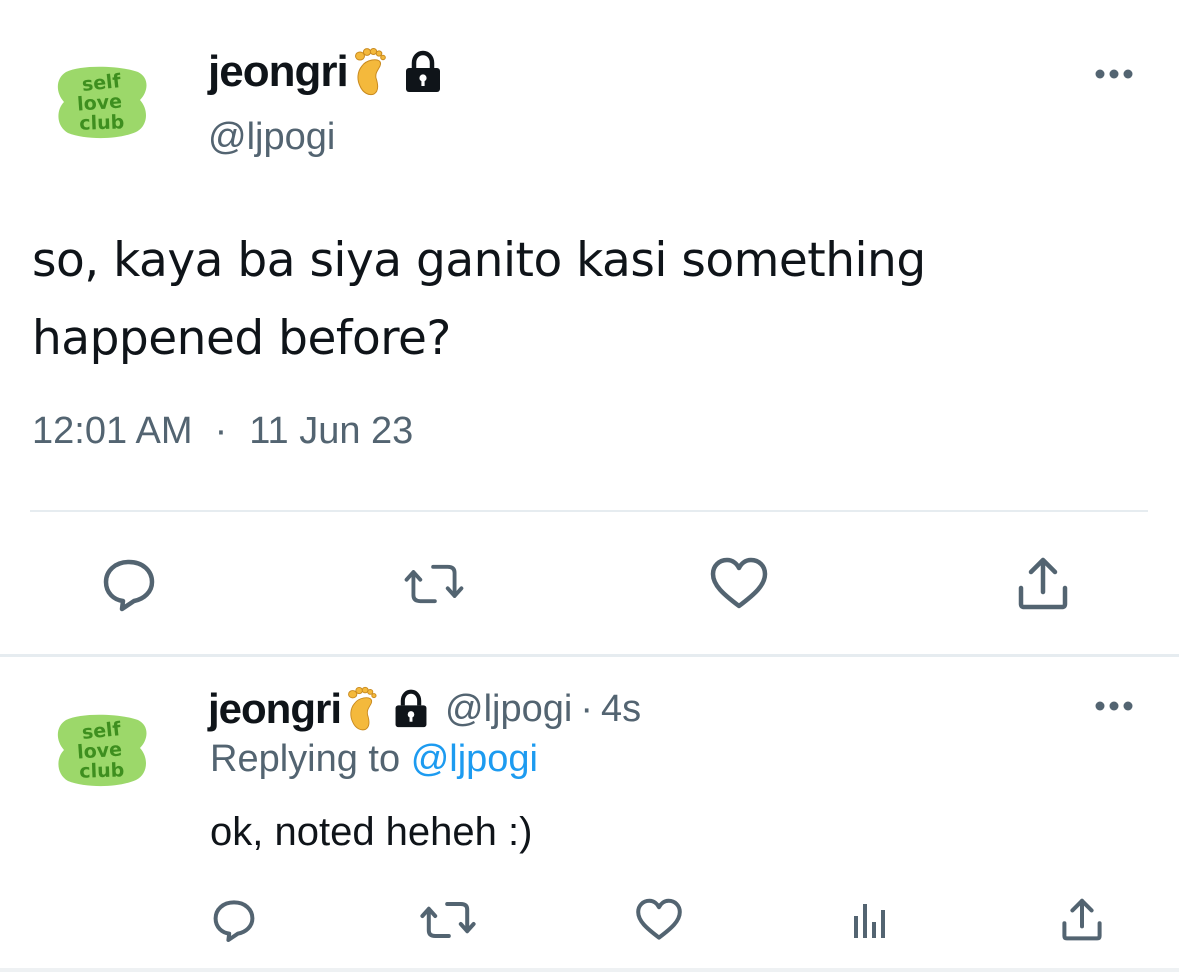 This screenshot has height=972, width=1179. I want to click on replying-to-mention: @ljpogi, so click(474, 759).